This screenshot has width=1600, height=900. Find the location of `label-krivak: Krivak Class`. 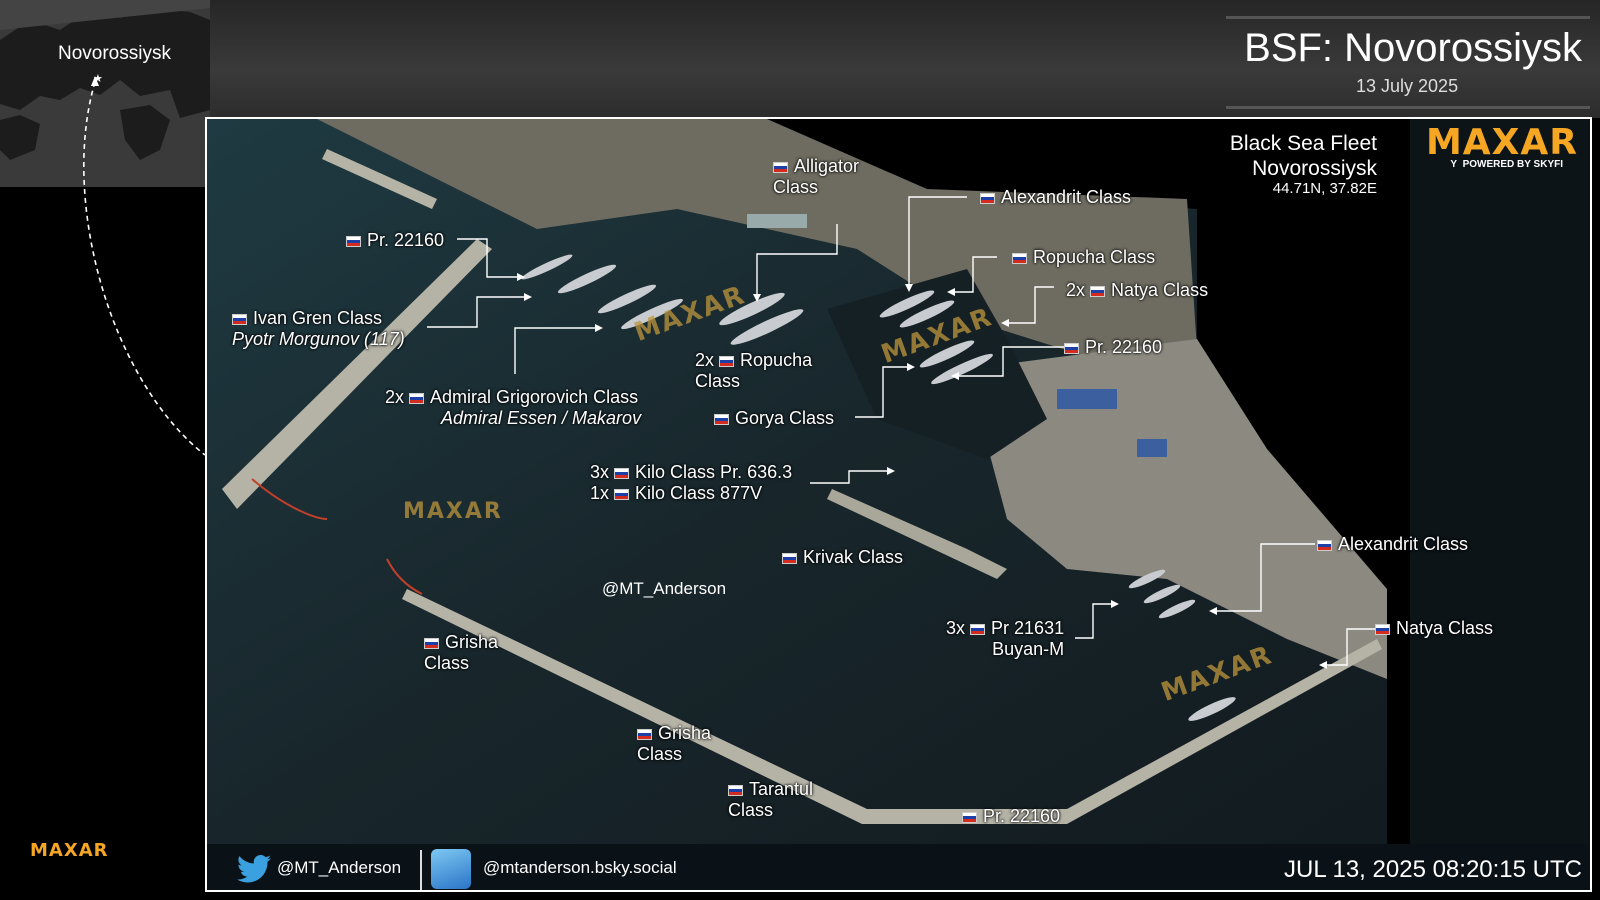

label-krivak: Krivak Class is located at coordinates (842, 557).